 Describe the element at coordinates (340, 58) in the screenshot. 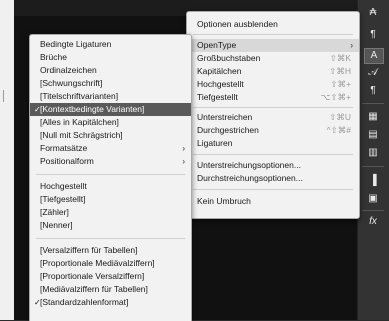

I see `shortcut-label: ⇧⌘K` at that location.